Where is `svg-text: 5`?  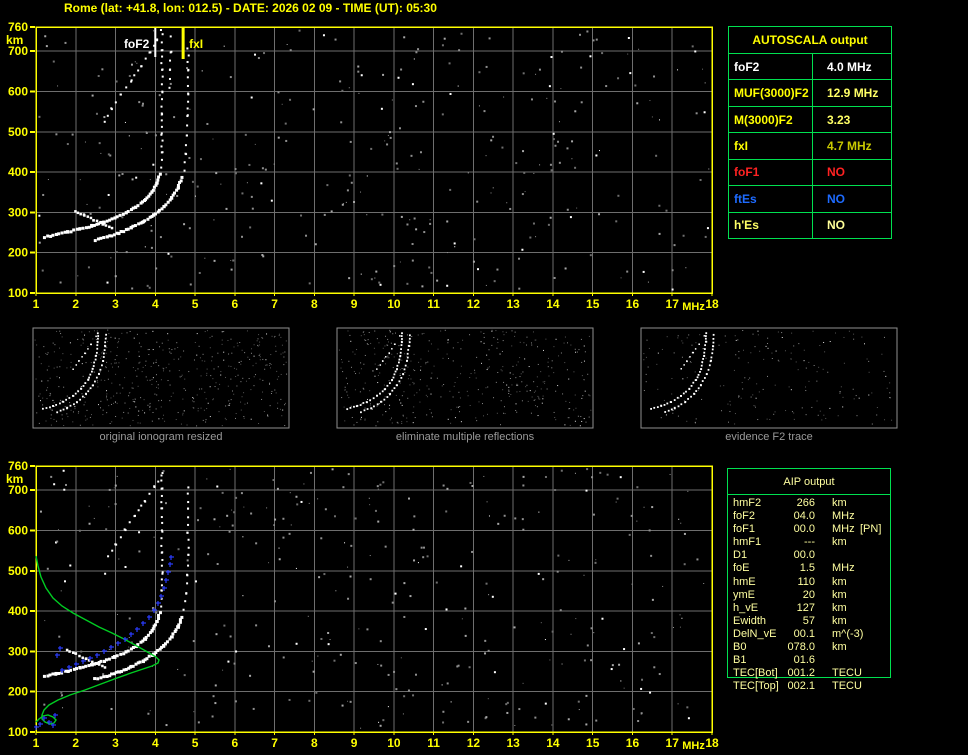
svg-text: 5 is located at coordinates (195, 743).